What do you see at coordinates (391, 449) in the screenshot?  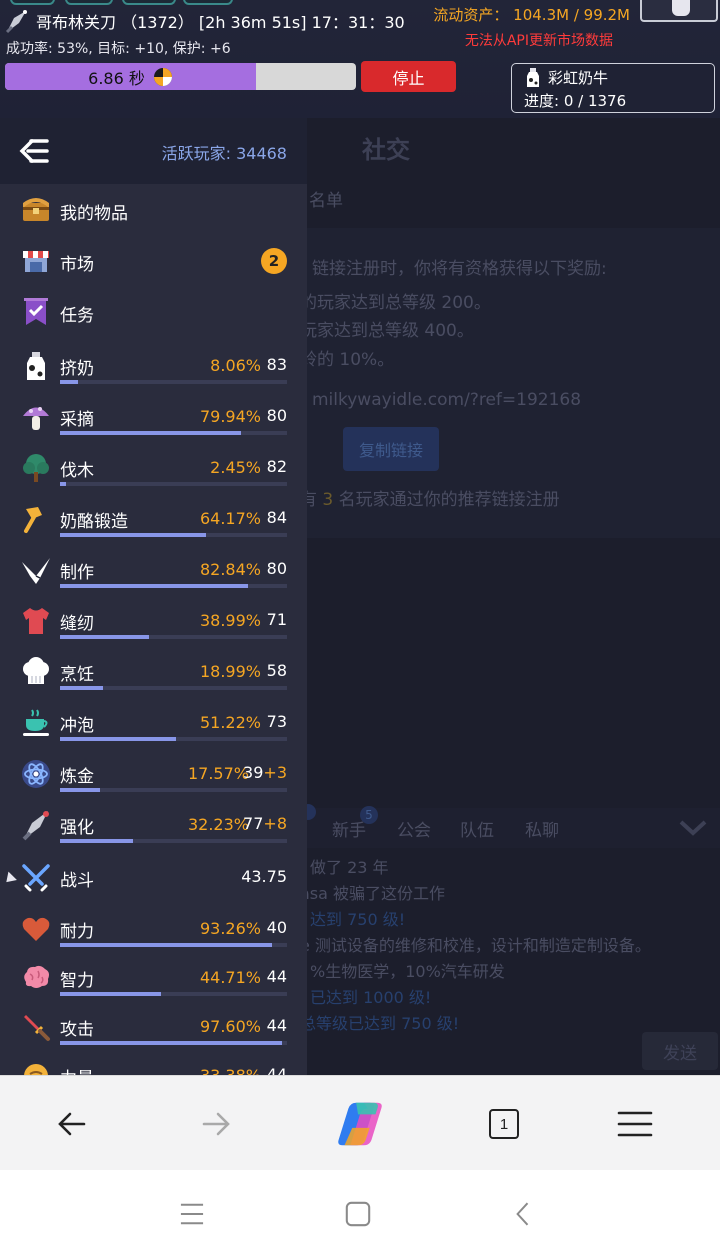 I see `copy-link-button: 复制链接` at bounding box center [391, 449].